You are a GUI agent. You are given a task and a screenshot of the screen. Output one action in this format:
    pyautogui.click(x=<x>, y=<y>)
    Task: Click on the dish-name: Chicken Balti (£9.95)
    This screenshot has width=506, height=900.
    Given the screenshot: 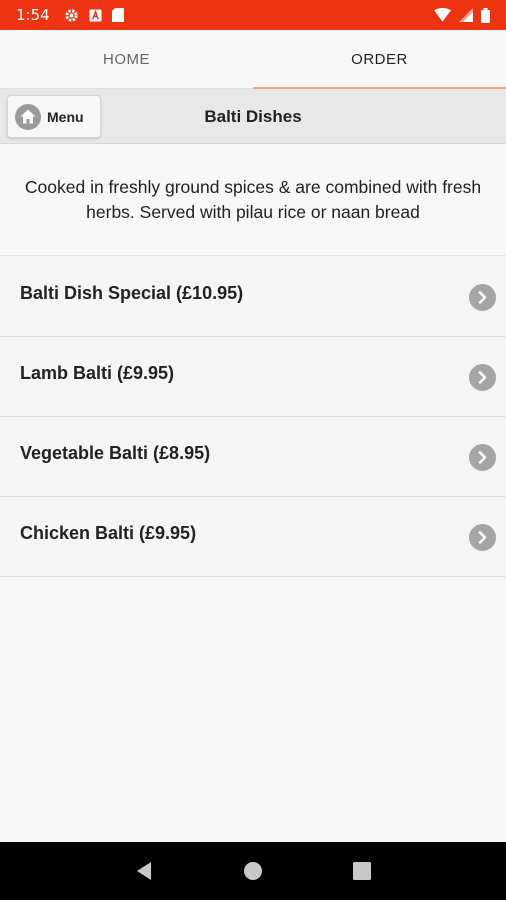 What is the action you would take?
    pyautogui.click(x=108, y=533)
    